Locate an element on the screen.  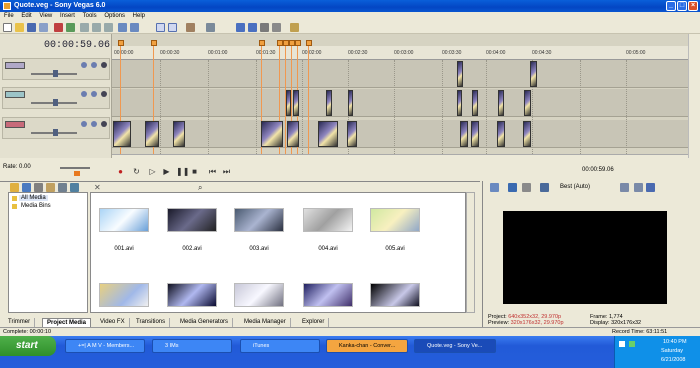
tree-item-all-media: All Media is located at coordinates (33, 198).